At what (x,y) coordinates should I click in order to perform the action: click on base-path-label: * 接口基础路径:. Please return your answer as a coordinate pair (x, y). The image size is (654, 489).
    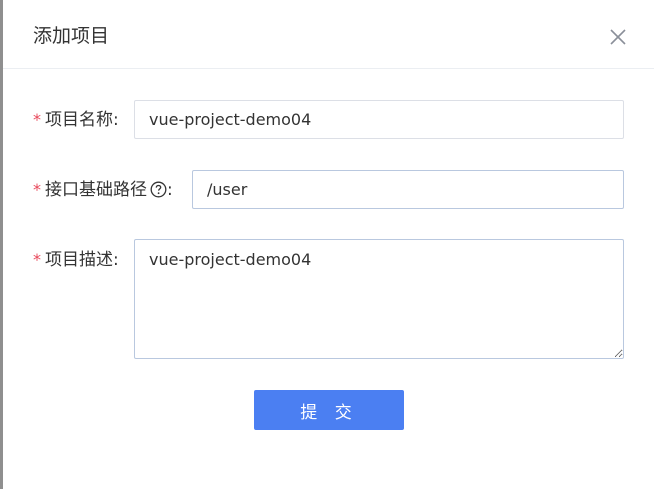
    Looking at the image, I should click on (103, 191).